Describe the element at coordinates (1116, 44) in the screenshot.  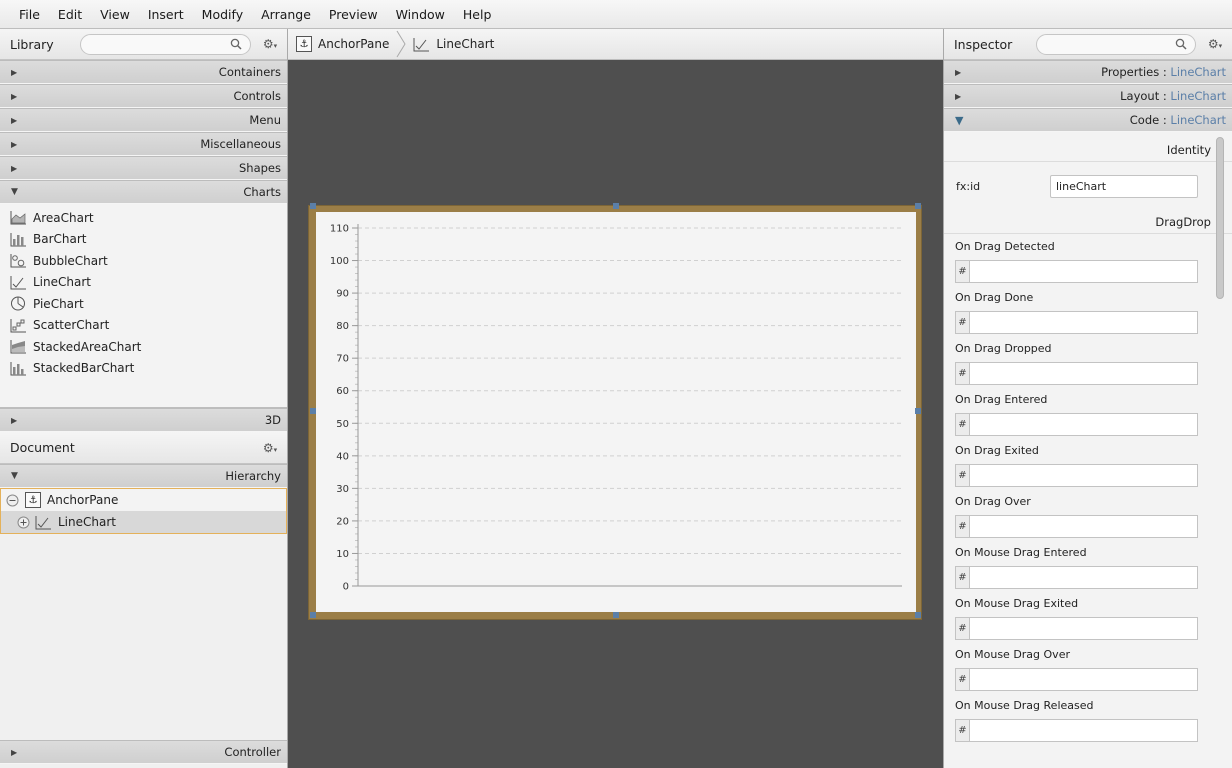
I see `inspector-search-input` at that location.